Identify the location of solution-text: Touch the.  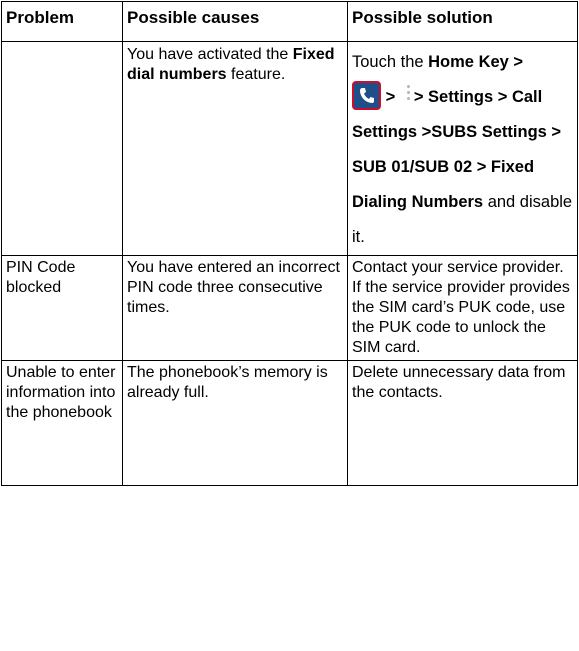
(390, 62).